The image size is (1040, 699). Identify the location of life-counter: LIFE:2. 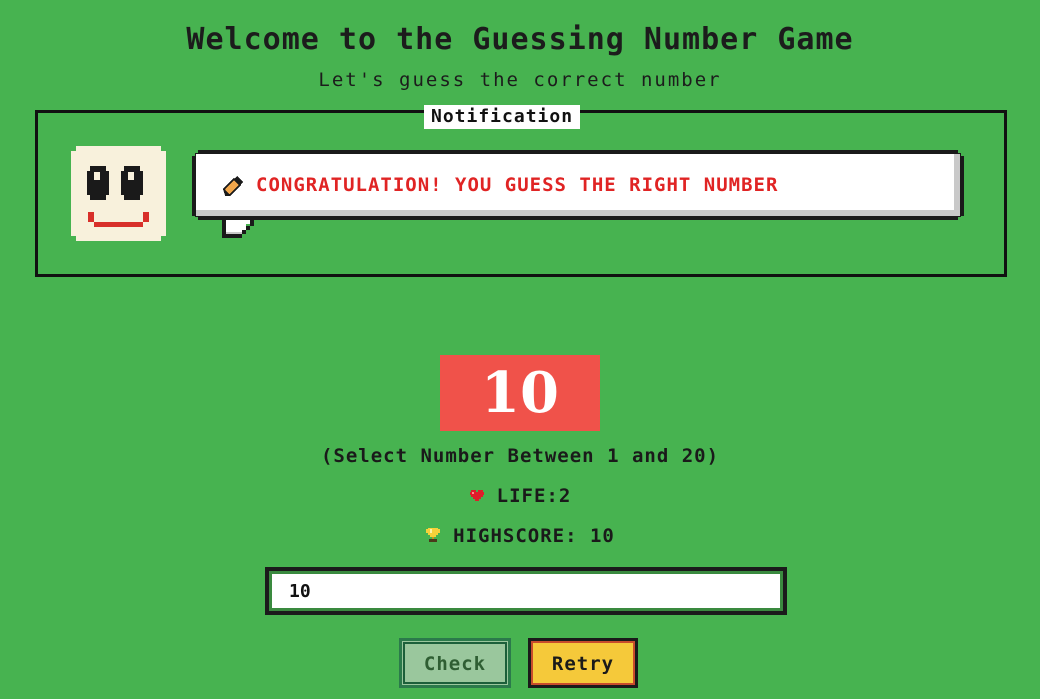
(520, 496).